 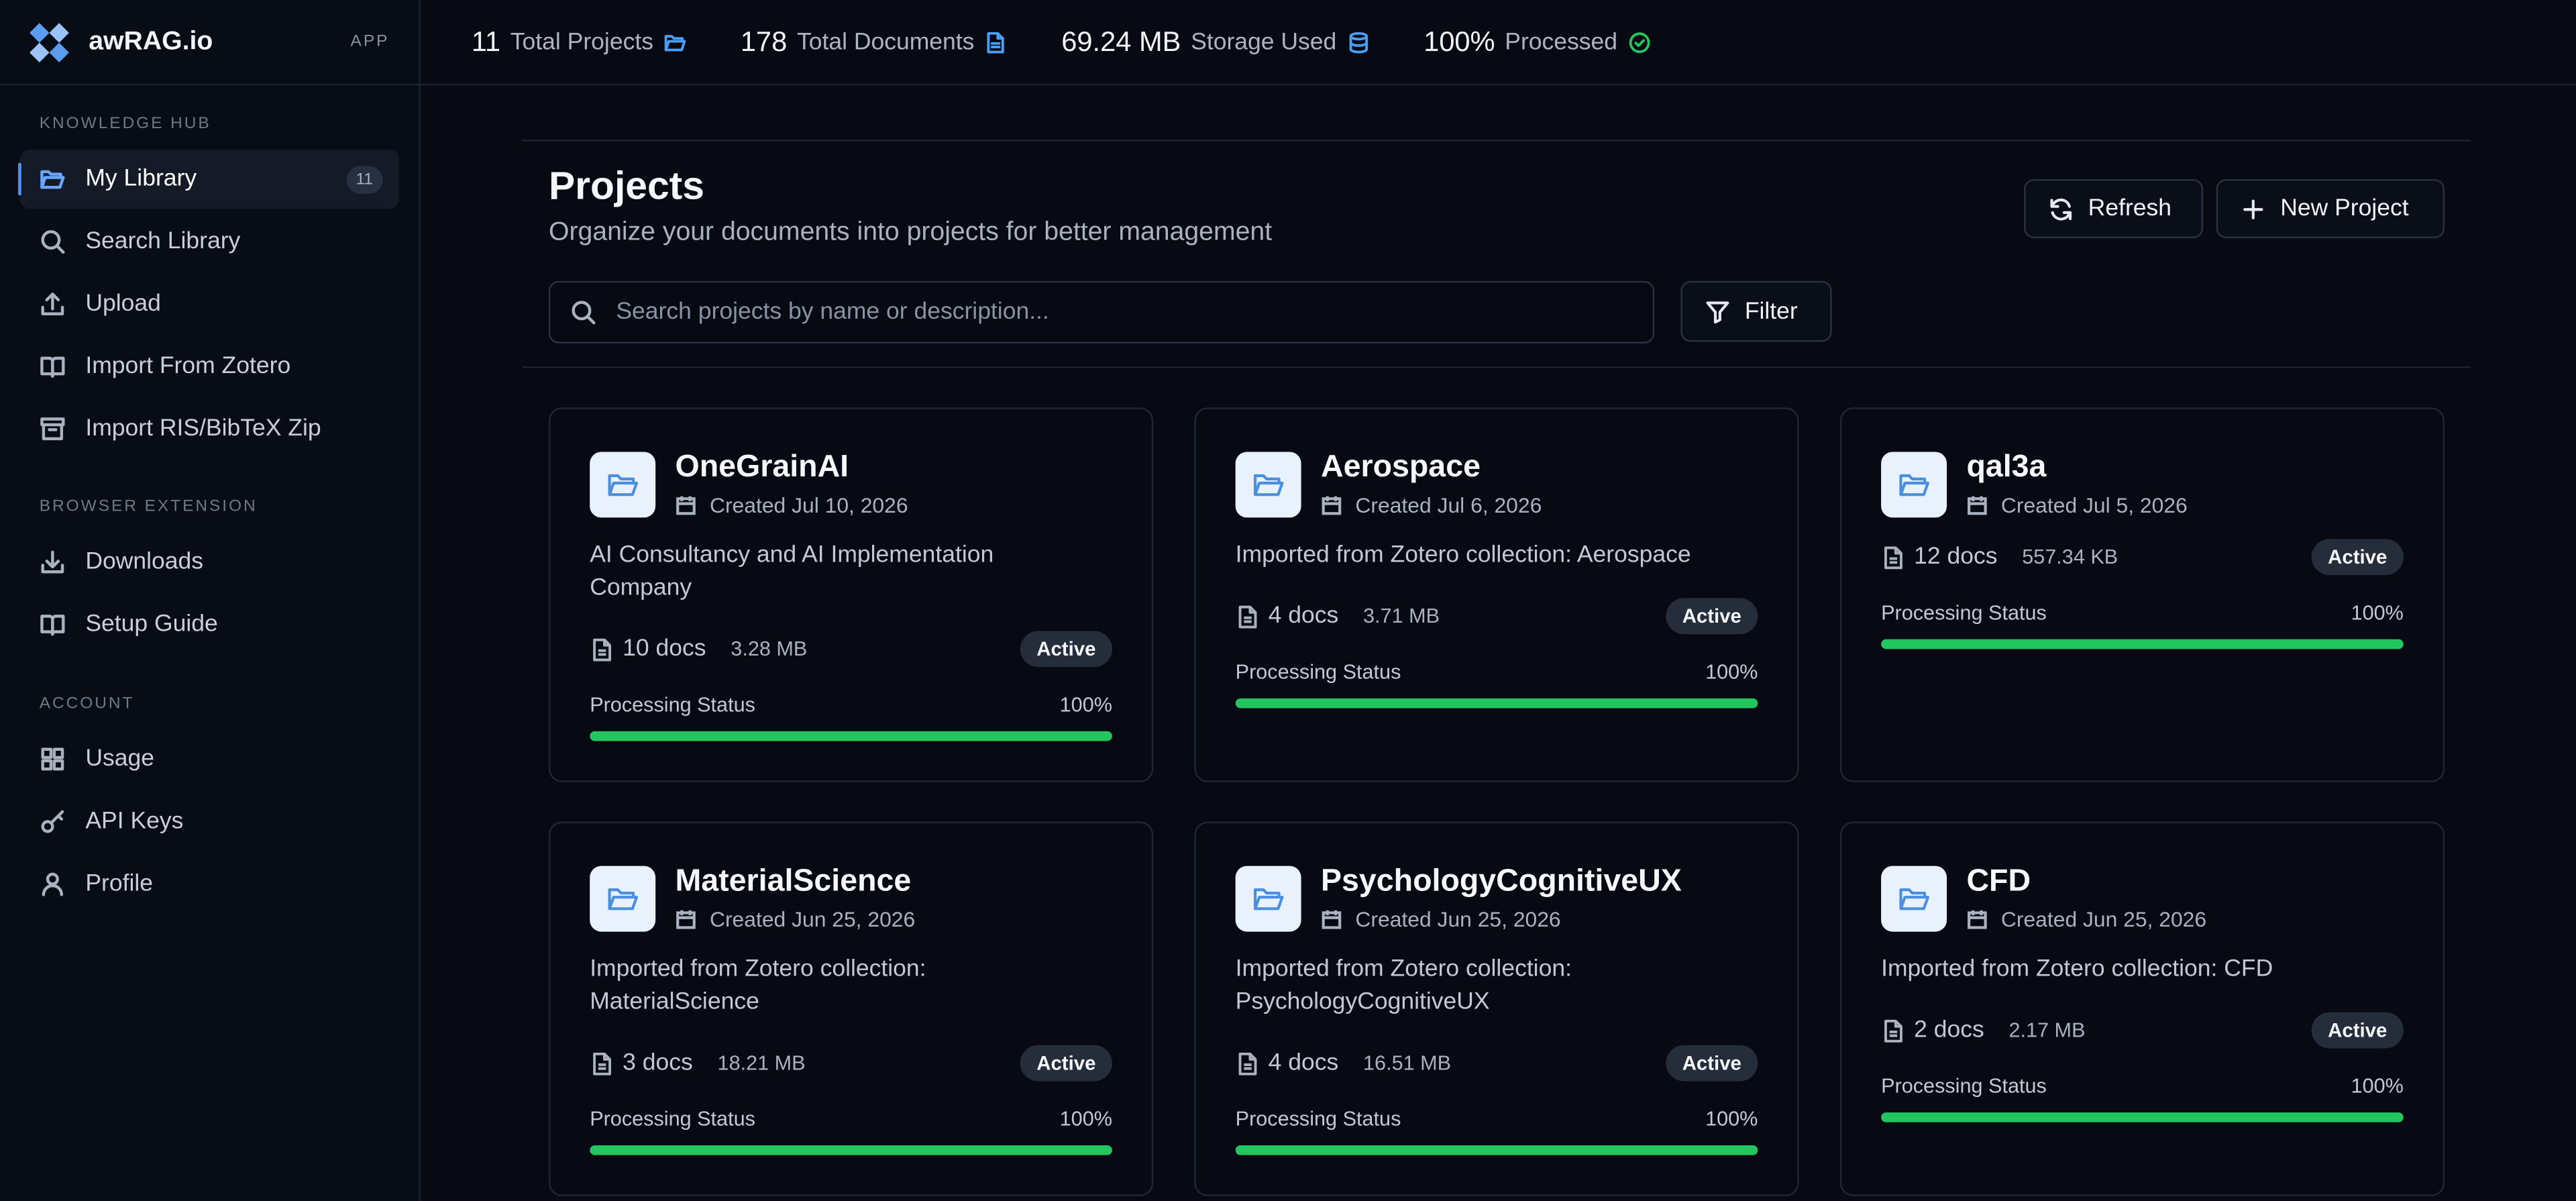 What do you see at coordinates (370, 41) in the screenshot?
I see `app-tag: APP` at bounding box center [370, 41].